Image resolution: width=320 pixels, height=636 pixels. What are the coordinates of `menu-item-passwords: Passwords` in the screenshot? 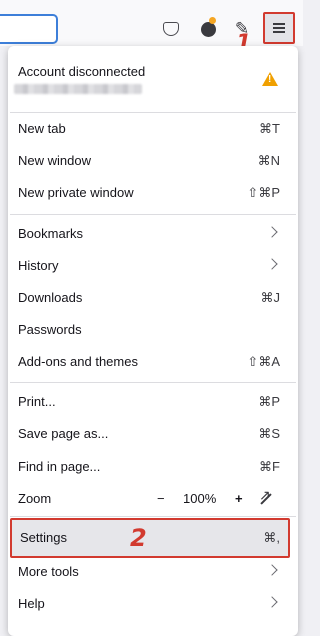 It's located at (153, 330).